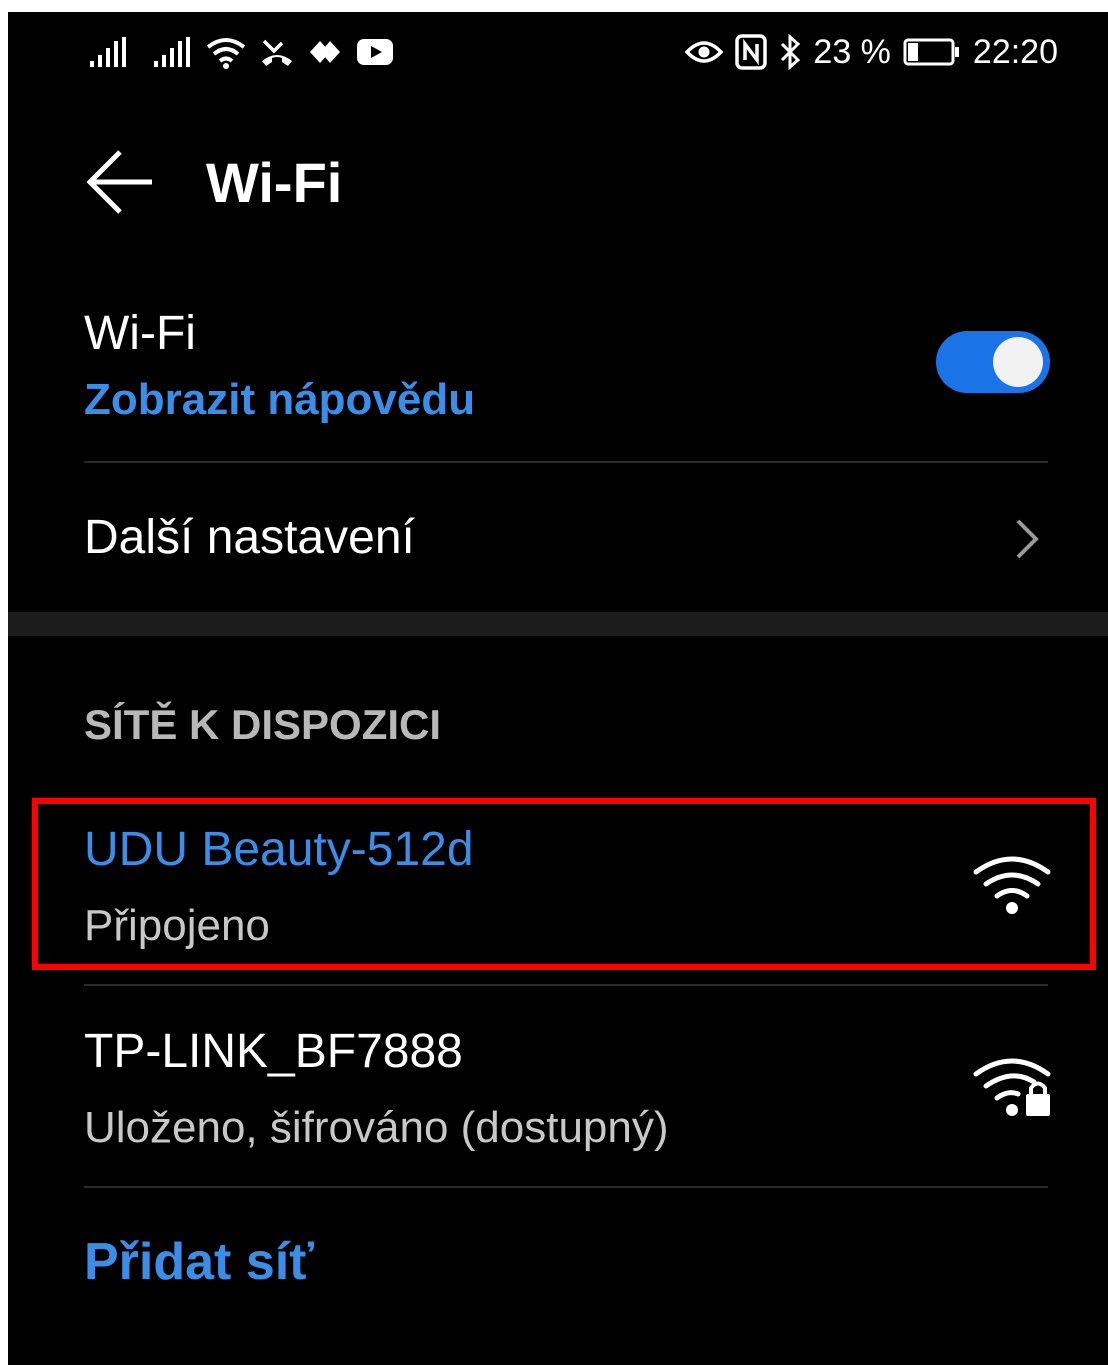 The image size is (1108, 1365). I want to click on arrow-left-icon, so click(119, 182).